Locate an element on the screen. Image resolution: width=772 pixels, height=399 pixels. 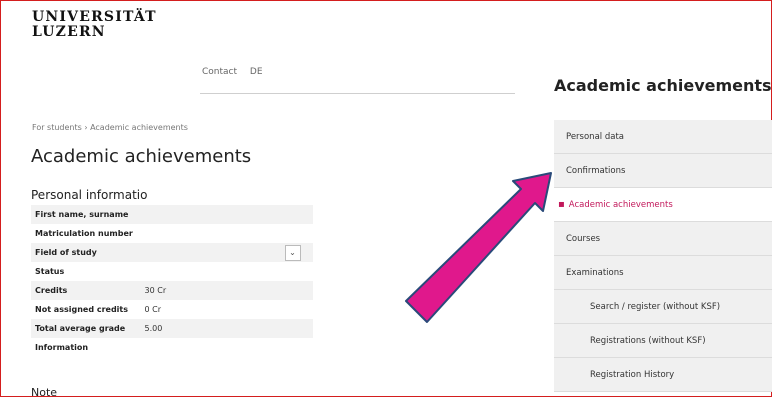
arrow-shape is located at coordinates (478, 247).